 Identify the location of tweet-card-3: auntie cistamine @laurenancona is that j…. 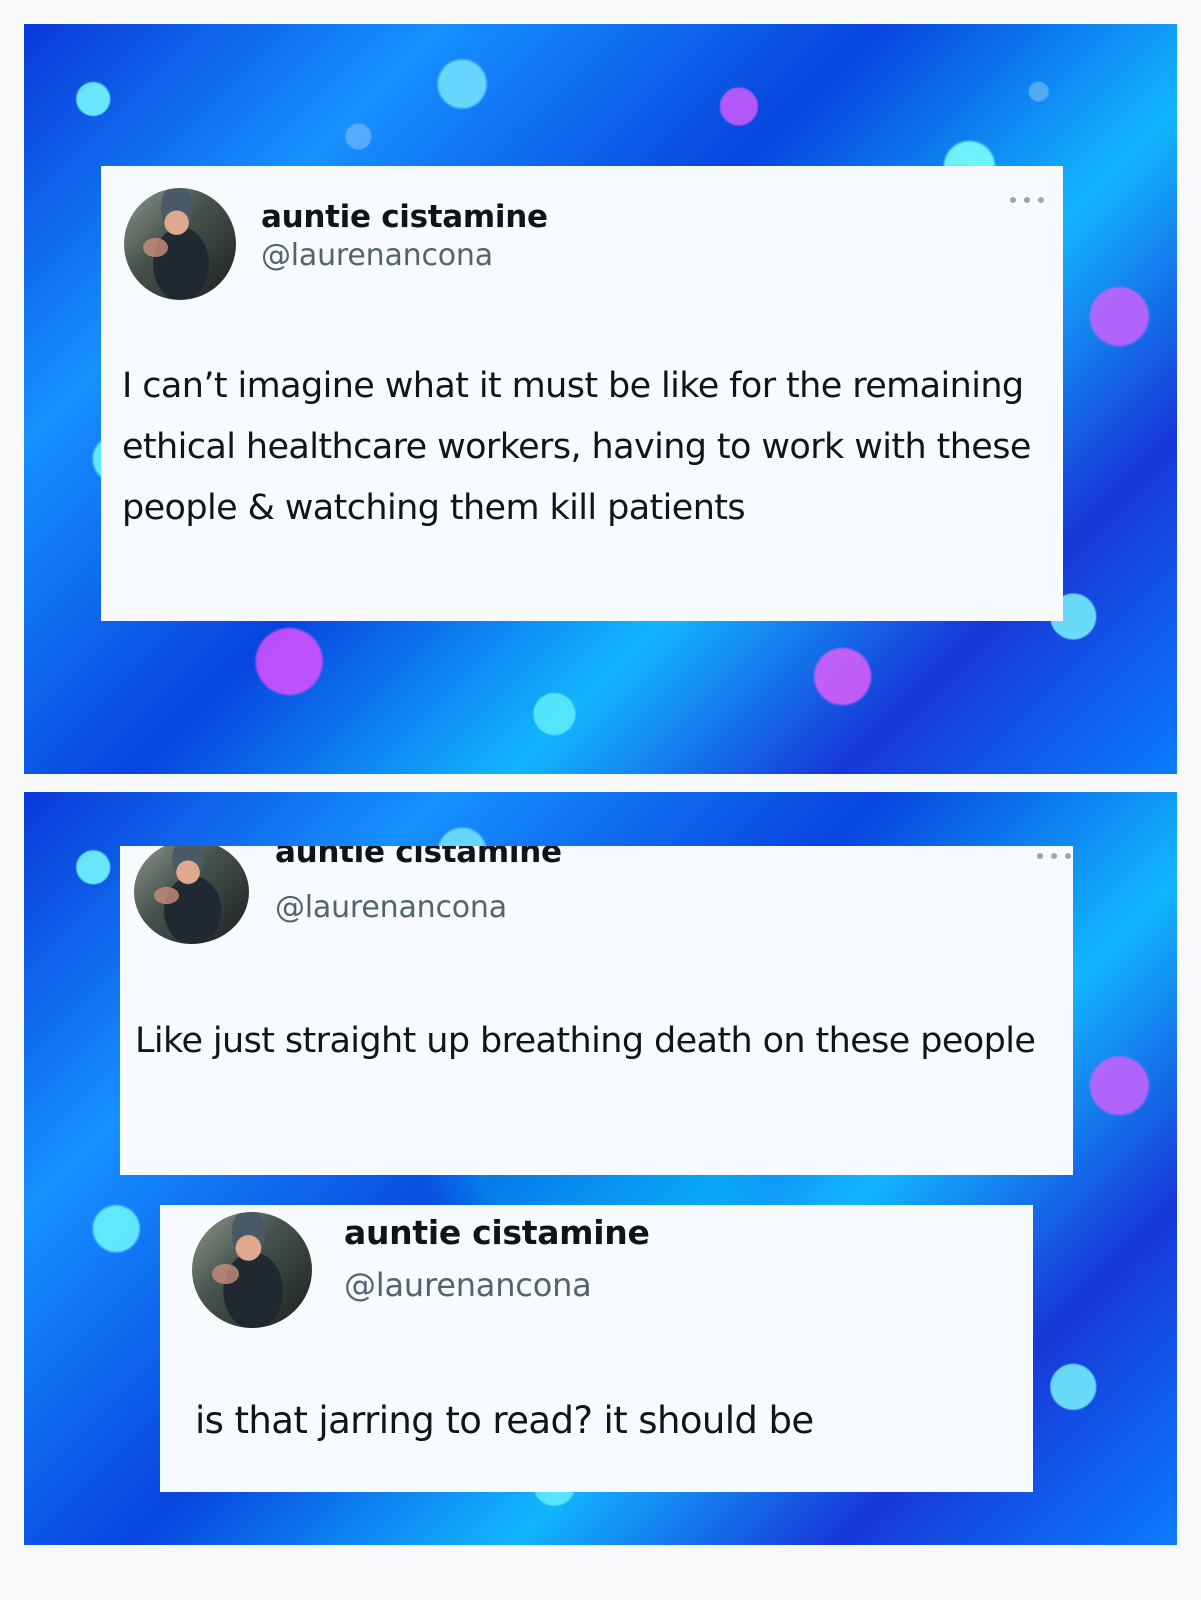
(596, 1348).